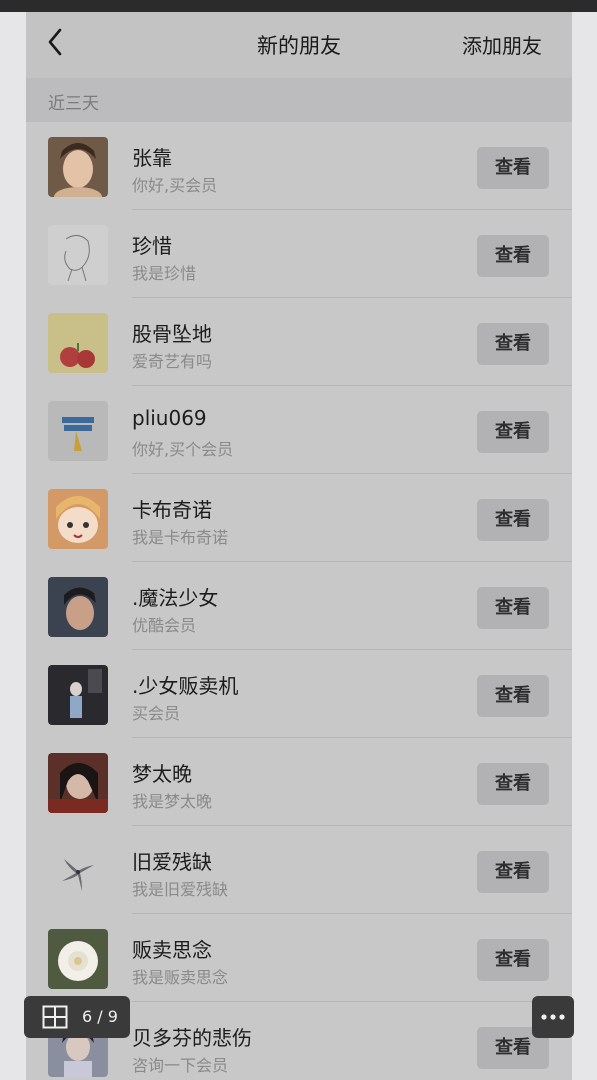 The width and height of the screenshot is (597, 1080). I want to click on friend-name: 贩卖思念, so click(172, 950).